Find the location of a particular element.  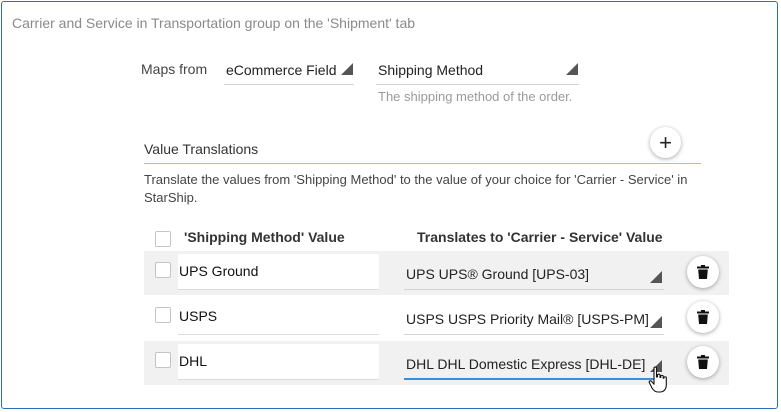

value-input-text: USPS is located at coordinates (198, 316).